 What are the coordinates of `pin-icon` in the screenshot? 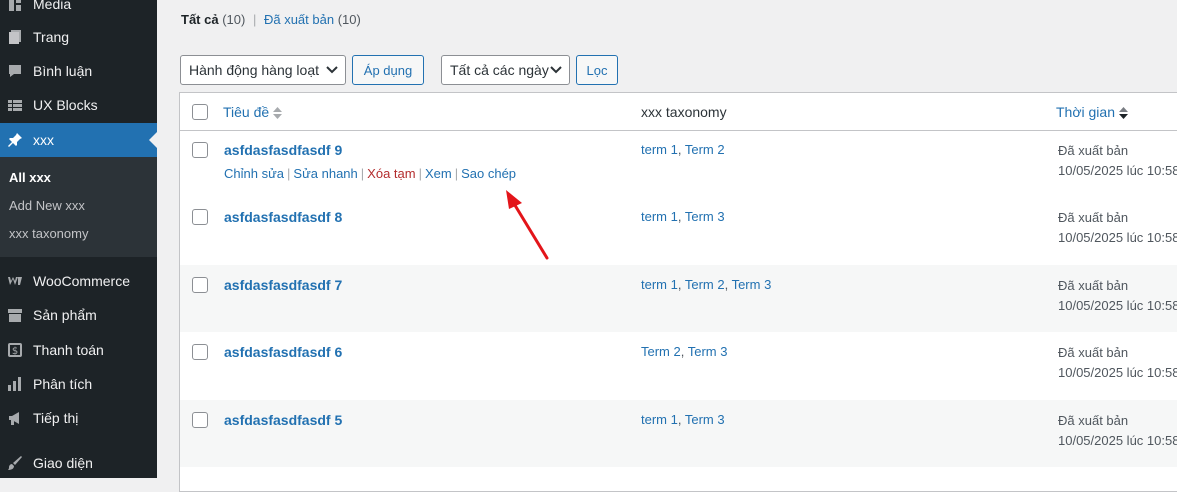 It's located at (15, 140).